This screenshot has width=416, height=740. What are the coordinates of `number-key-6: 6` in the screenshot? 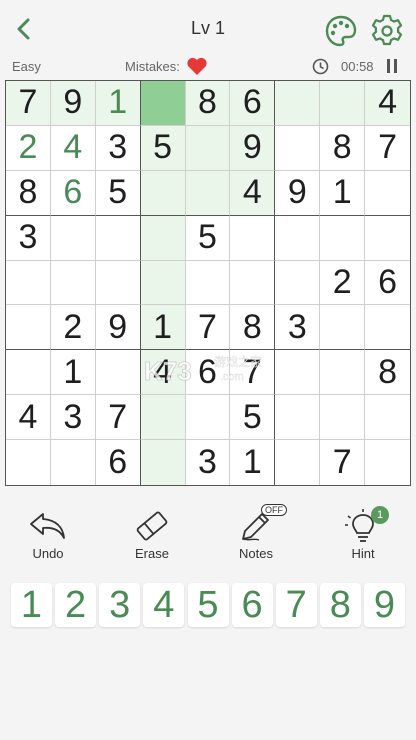 It's located at (252, 605).